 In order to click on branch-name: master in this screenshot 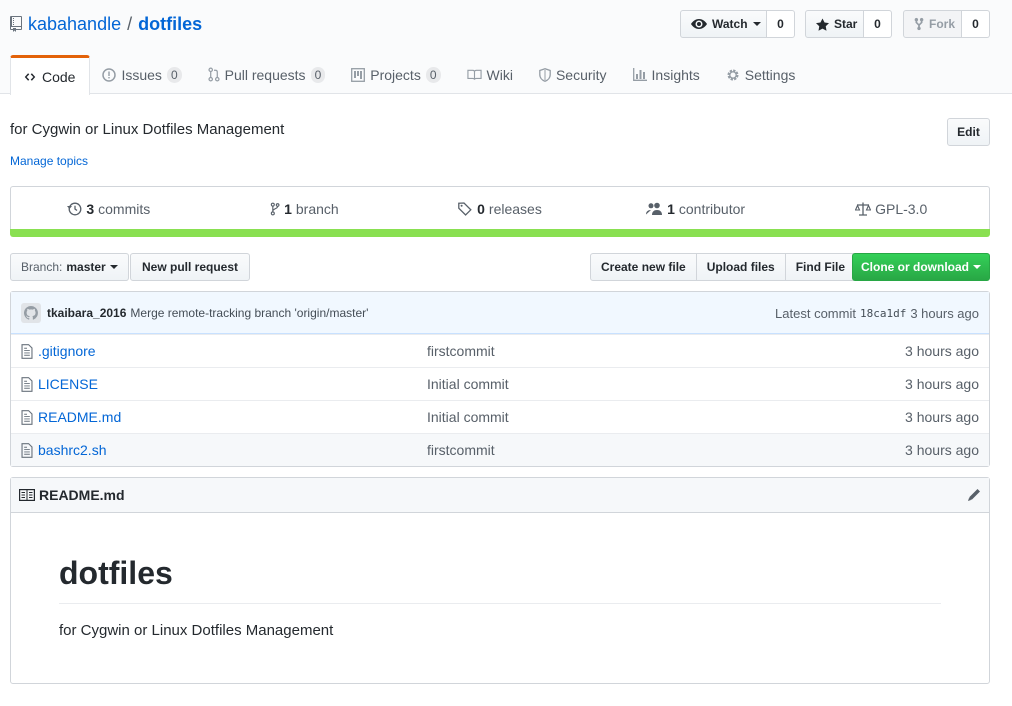, I will do `click(86, 267)`.